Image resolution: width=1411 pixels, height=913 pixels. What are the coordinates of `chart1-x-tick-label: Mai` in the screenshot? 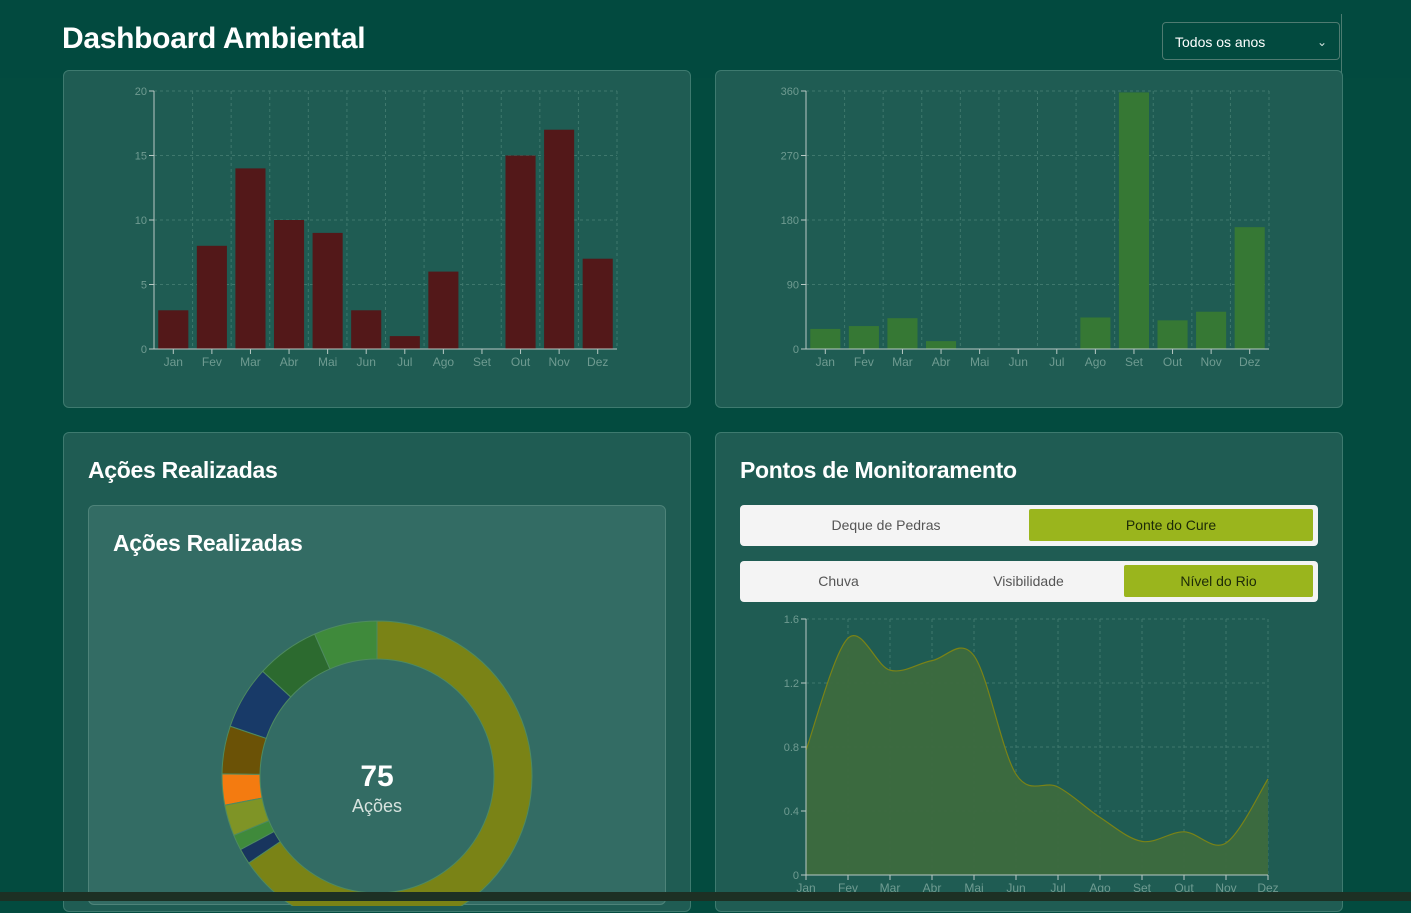 It's located at (327, 362).